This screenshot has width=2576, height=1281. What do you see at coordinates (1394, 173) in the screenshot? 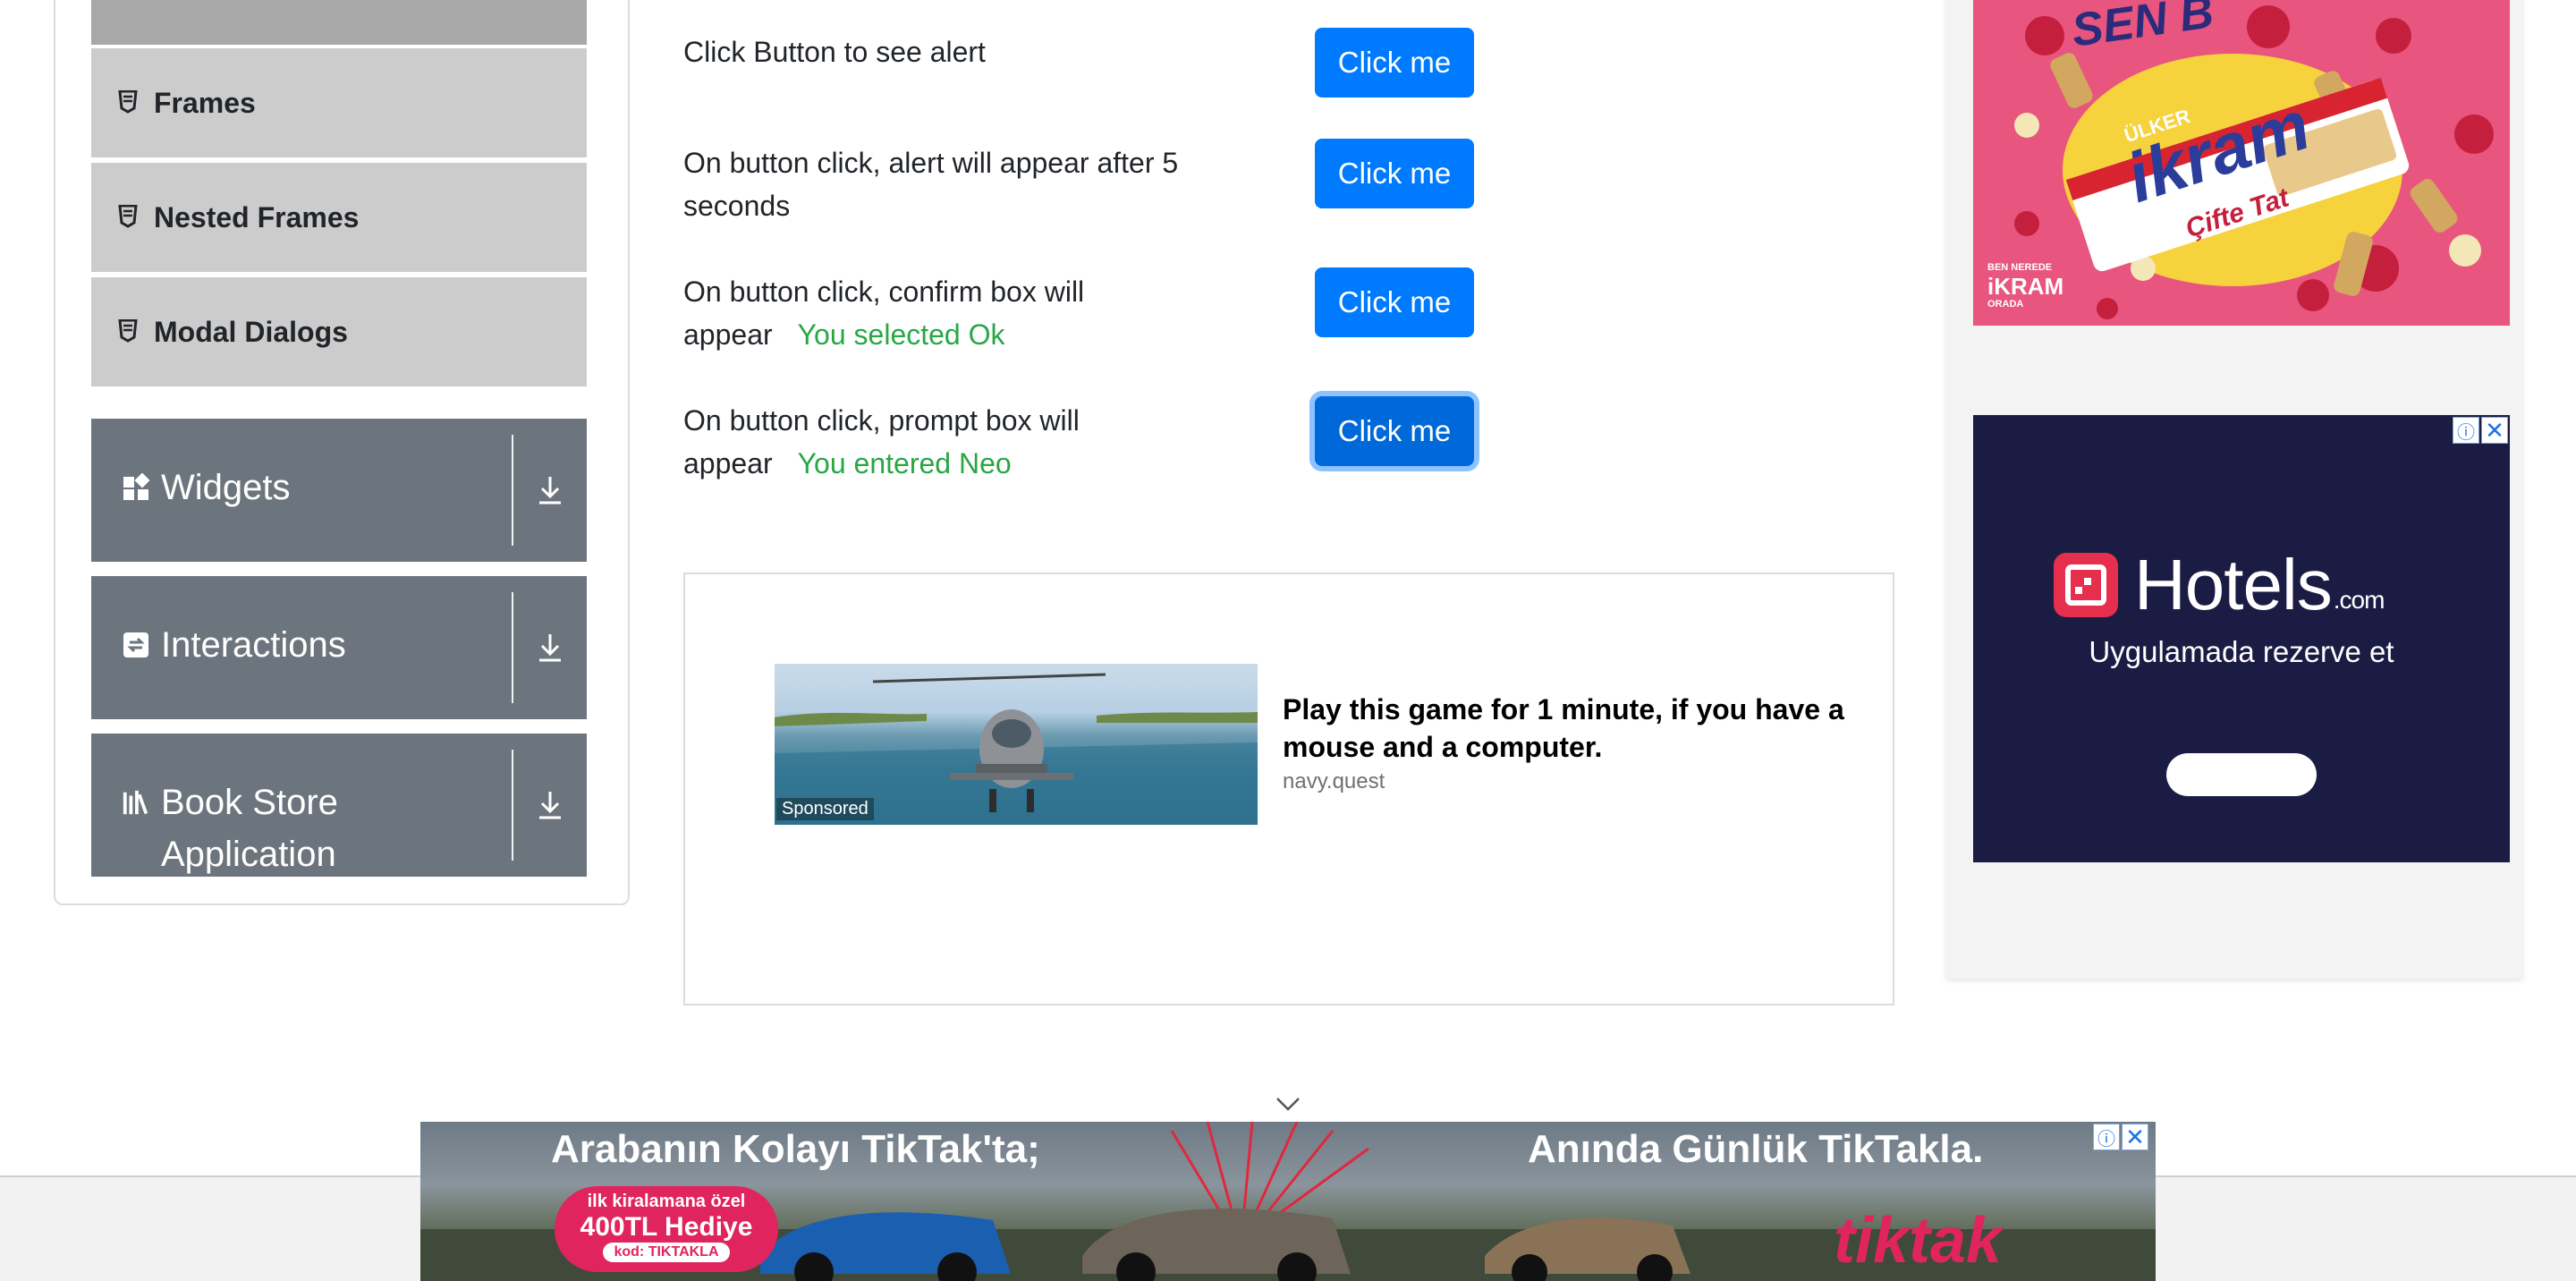
I see `timer-alert-button: Click me` at bounding box center [1394, 173].